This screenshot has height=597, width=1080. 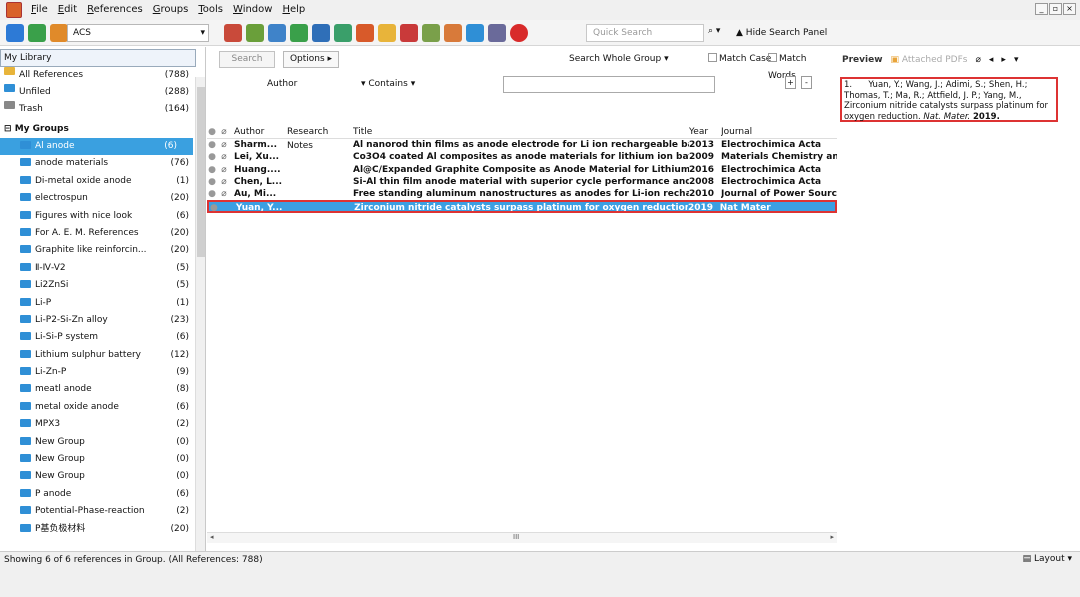 I want to click on scrollbar-thumb, so click(x=201, y=172).